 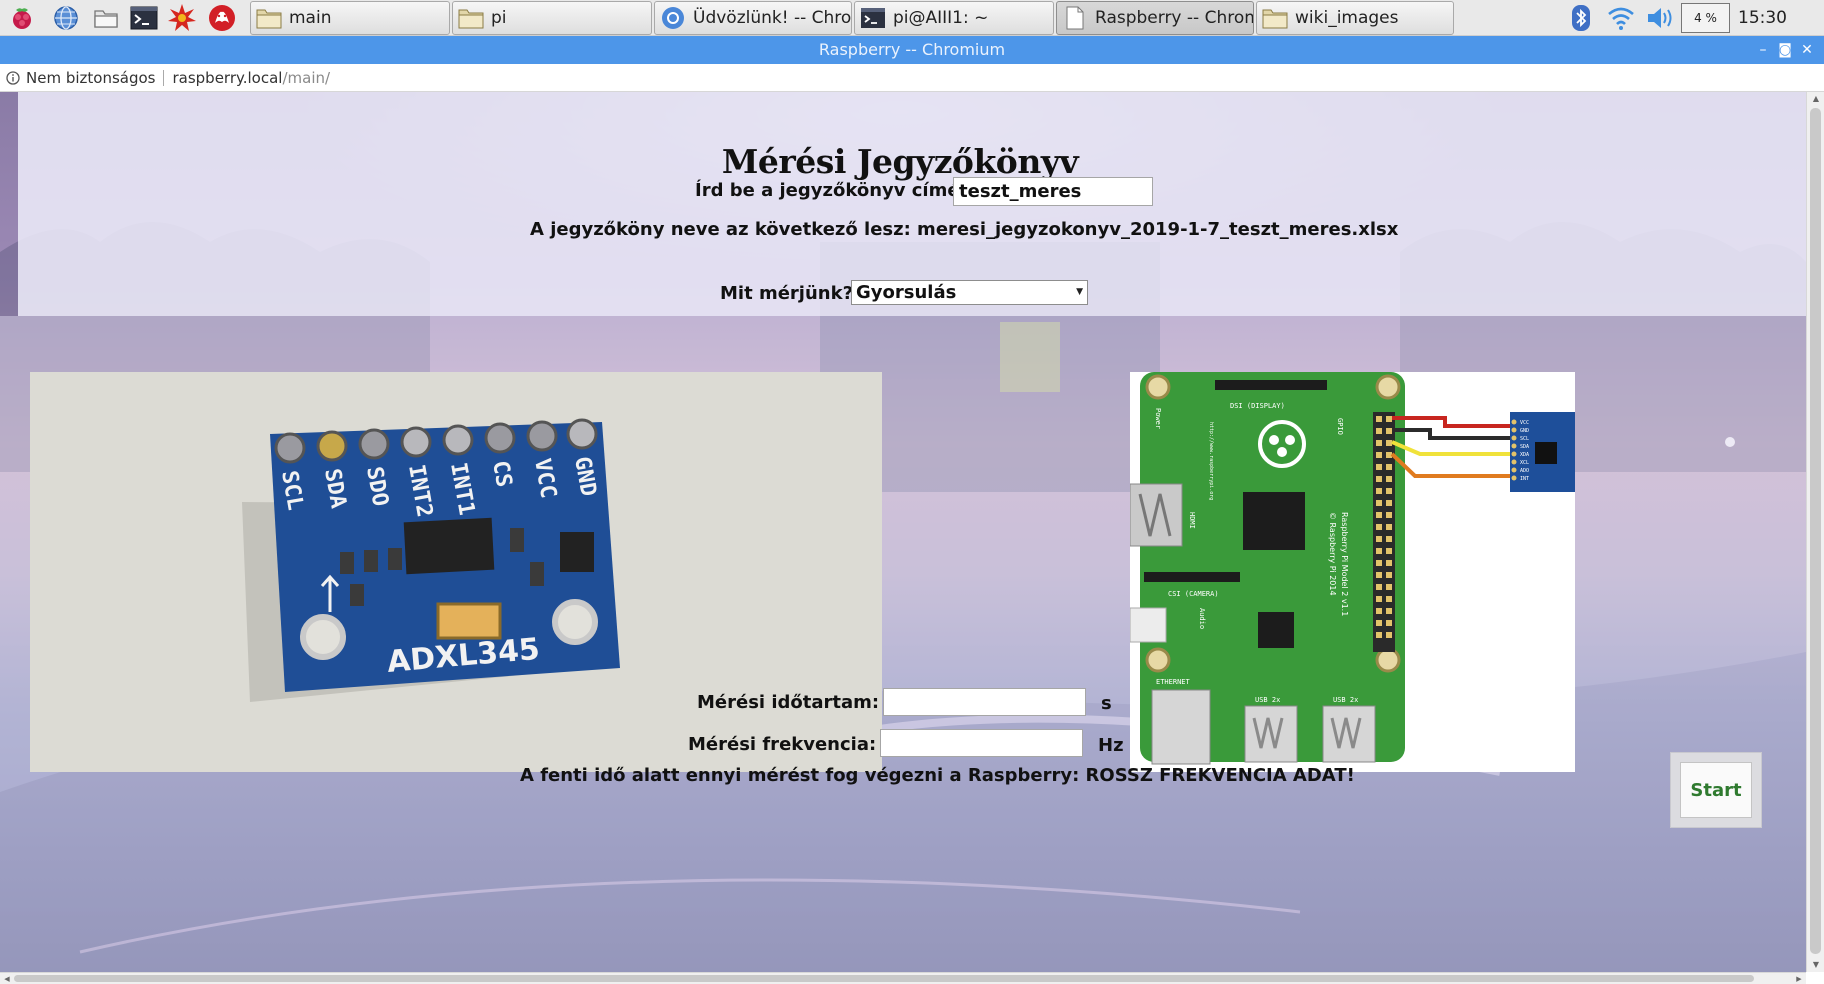 I want to click on browser-globe-icon, so click(x=66, y=18).